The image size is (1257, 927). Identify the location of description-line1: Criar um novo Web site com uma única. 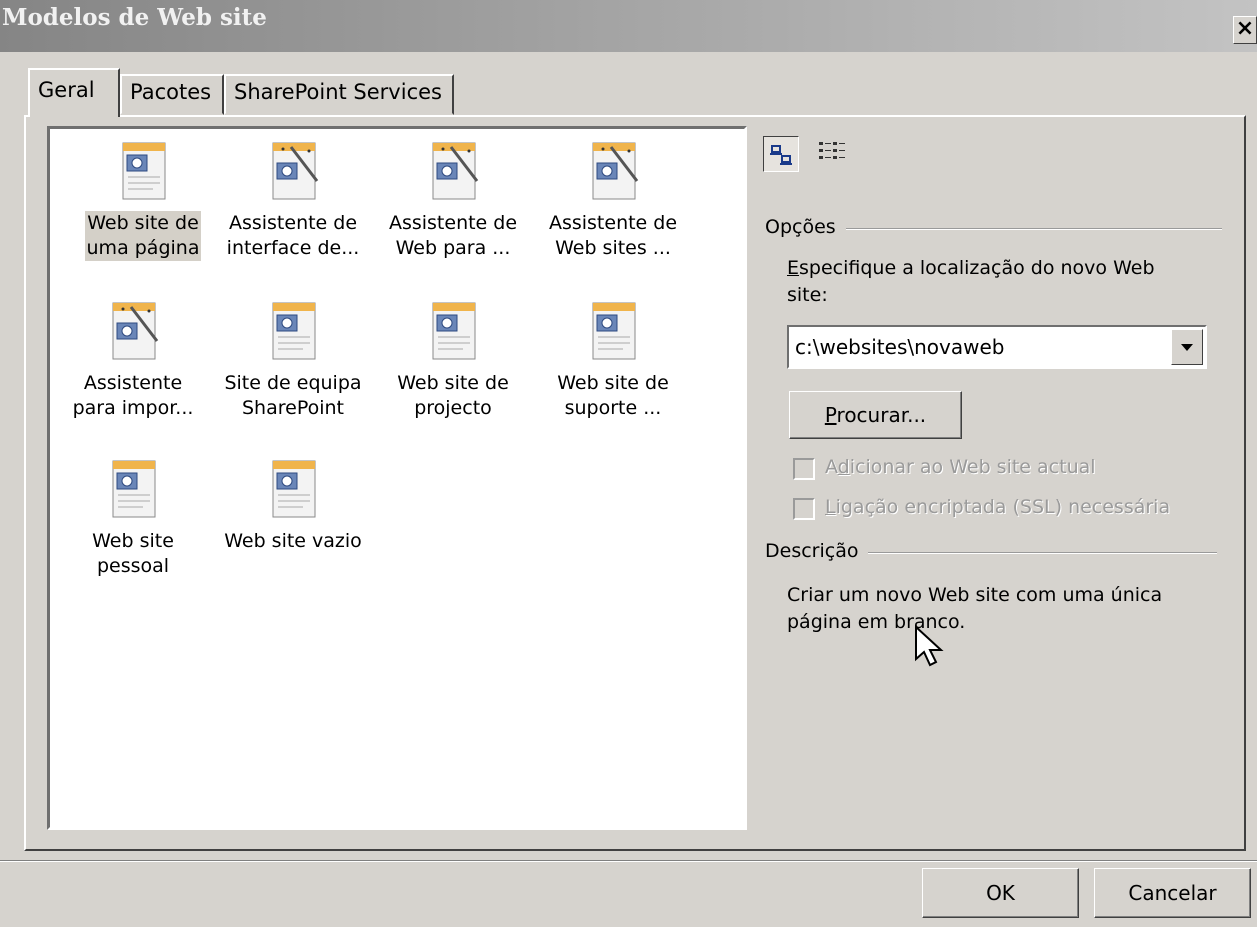
(975, 595).